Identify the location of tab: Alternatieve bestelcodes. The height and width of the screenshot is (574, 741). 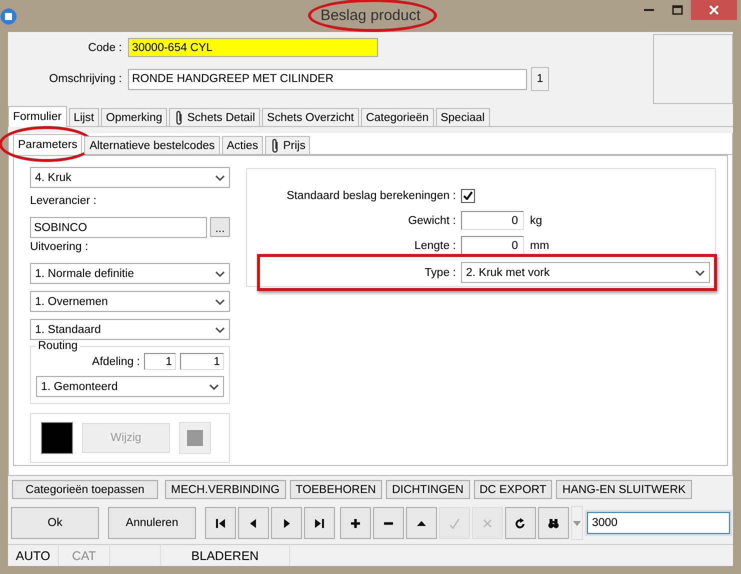
(152, 145).